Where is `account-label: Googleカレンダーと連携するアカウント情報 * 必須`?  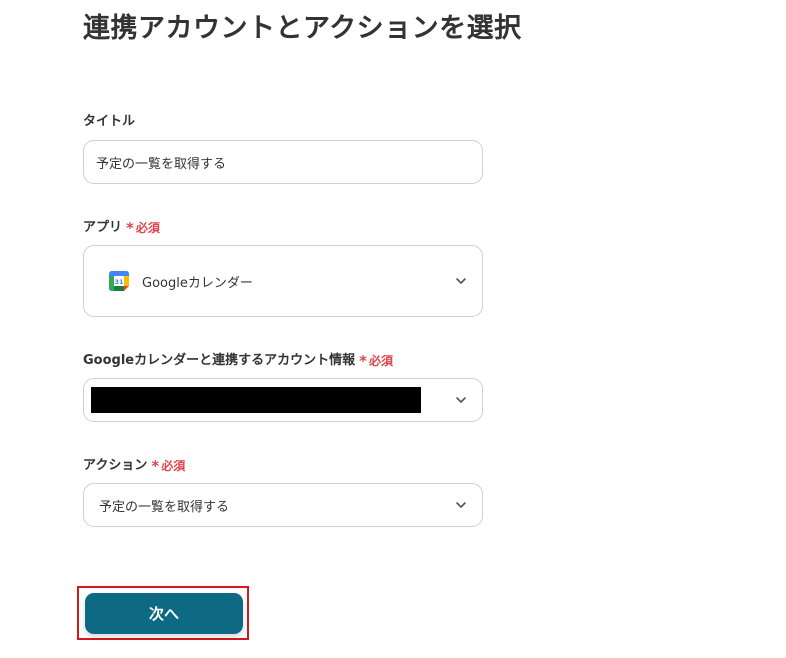
account-label: Googleカレンダーと連携するアカウント情報 * 必須 is located at coordinates (238, 361).